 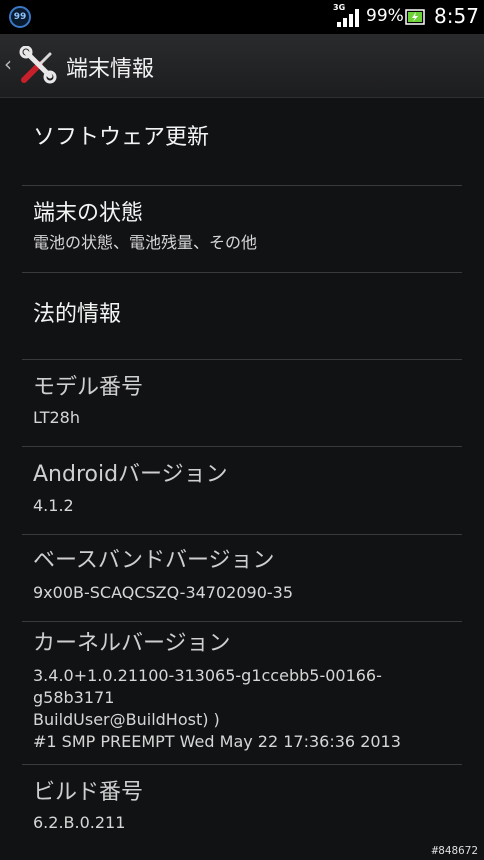 What do you see at coordinates (53, 505) in the screenshot?
I see `item-value: 4.1.2` at bounding box center [53, 505].